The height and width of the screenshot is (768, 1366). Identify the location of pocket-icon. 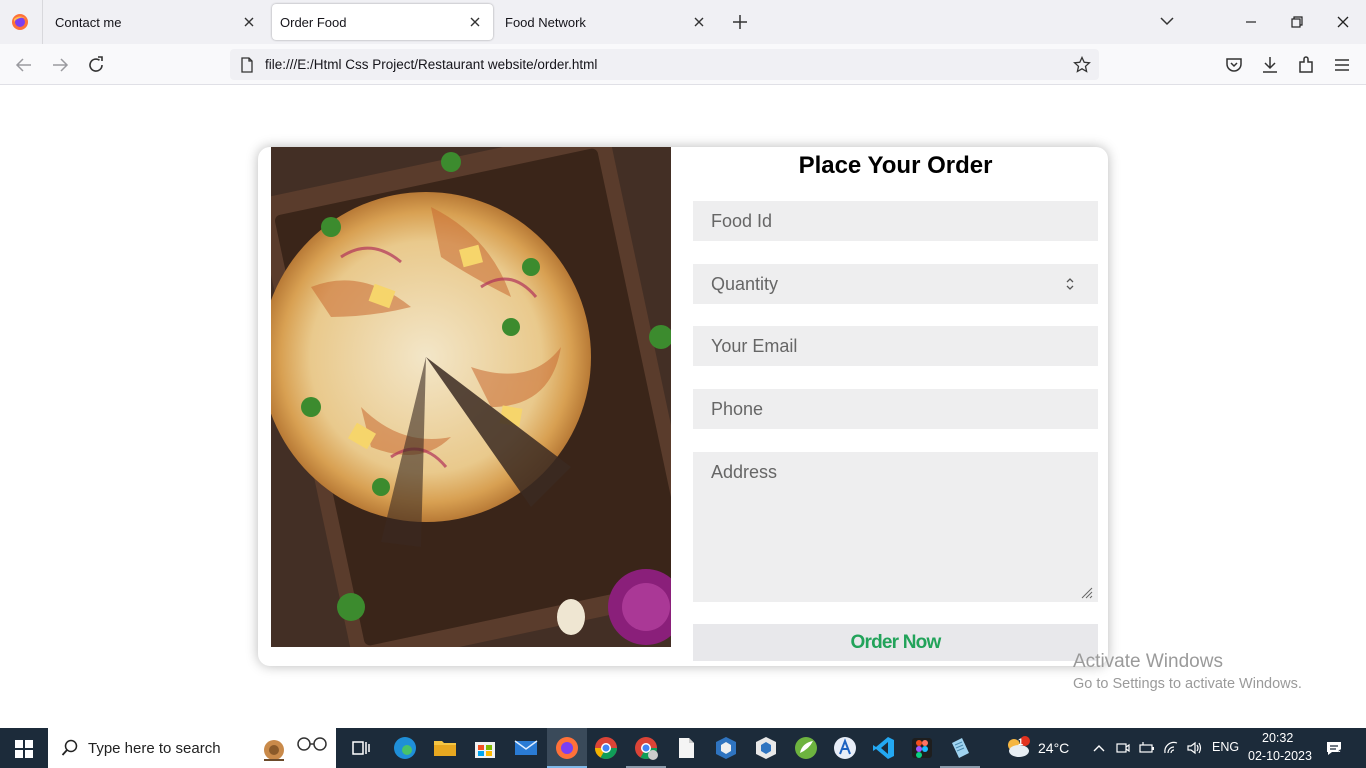
(1234, 65).